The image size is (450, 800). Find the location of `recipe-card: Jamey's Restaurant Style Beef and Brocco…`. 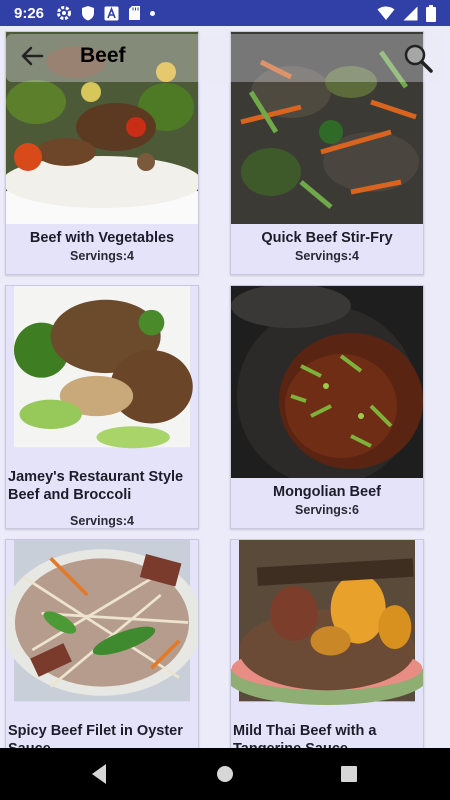

recipe-card: Jamey's Restaurant Style Beef and Brocco… is located at coordinates (102, 407).